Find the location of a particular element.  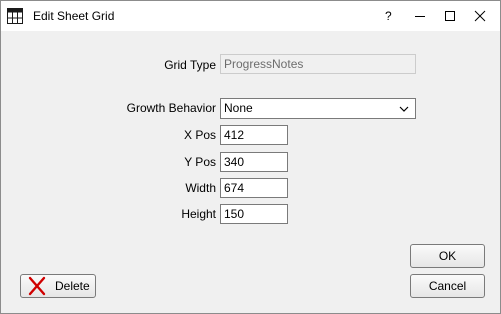

x-pos-label: X Pos is located at coordinates (199, 135).